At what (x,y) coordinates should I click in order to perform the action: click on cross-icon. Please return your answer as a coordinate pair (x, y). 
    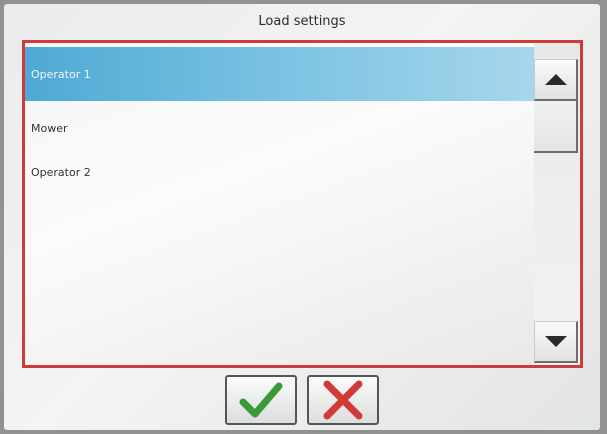
    Looking at the image, I should click on (343, 400).